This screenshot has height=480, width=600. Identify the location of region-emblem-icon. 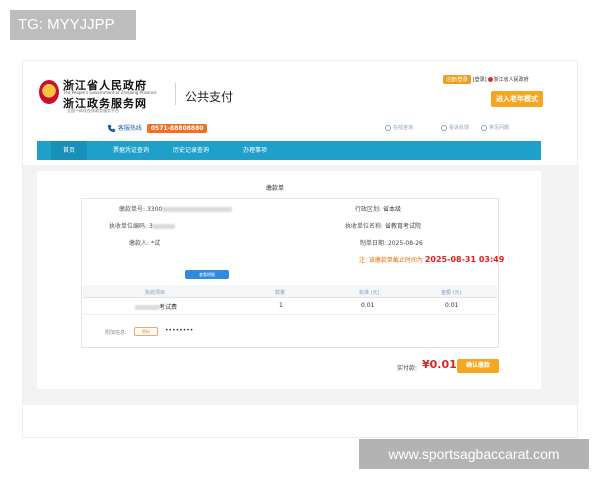
(490, 79).